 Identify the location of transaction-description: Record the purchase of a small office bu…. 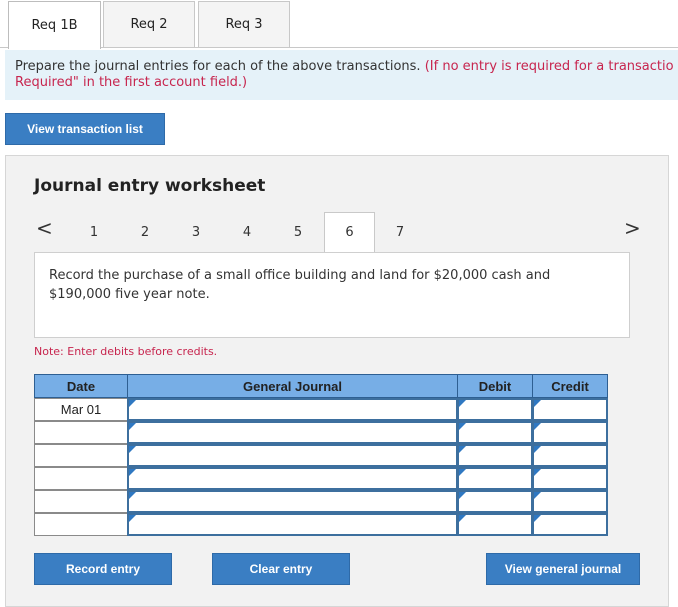
(332, 295).